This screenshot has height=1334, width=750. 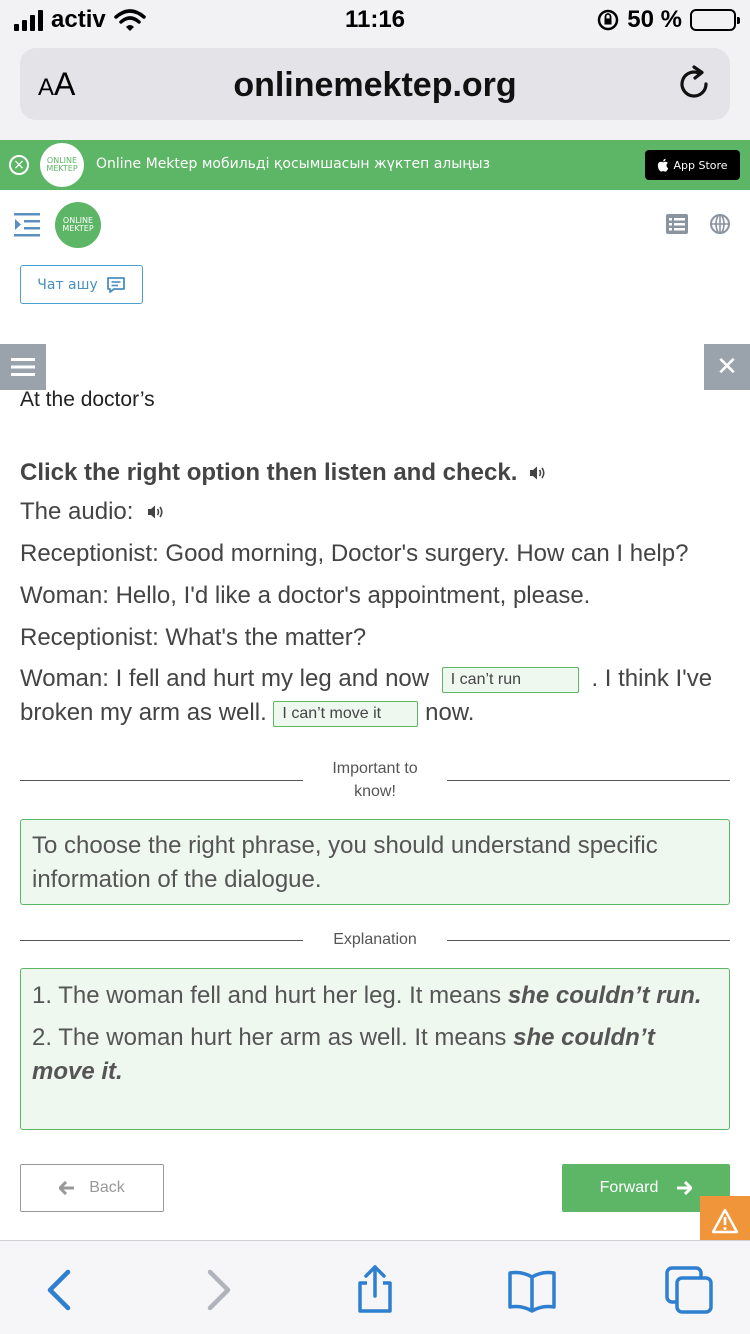 I want to click on app-store-button: App Store, so click(x=692, y=165).